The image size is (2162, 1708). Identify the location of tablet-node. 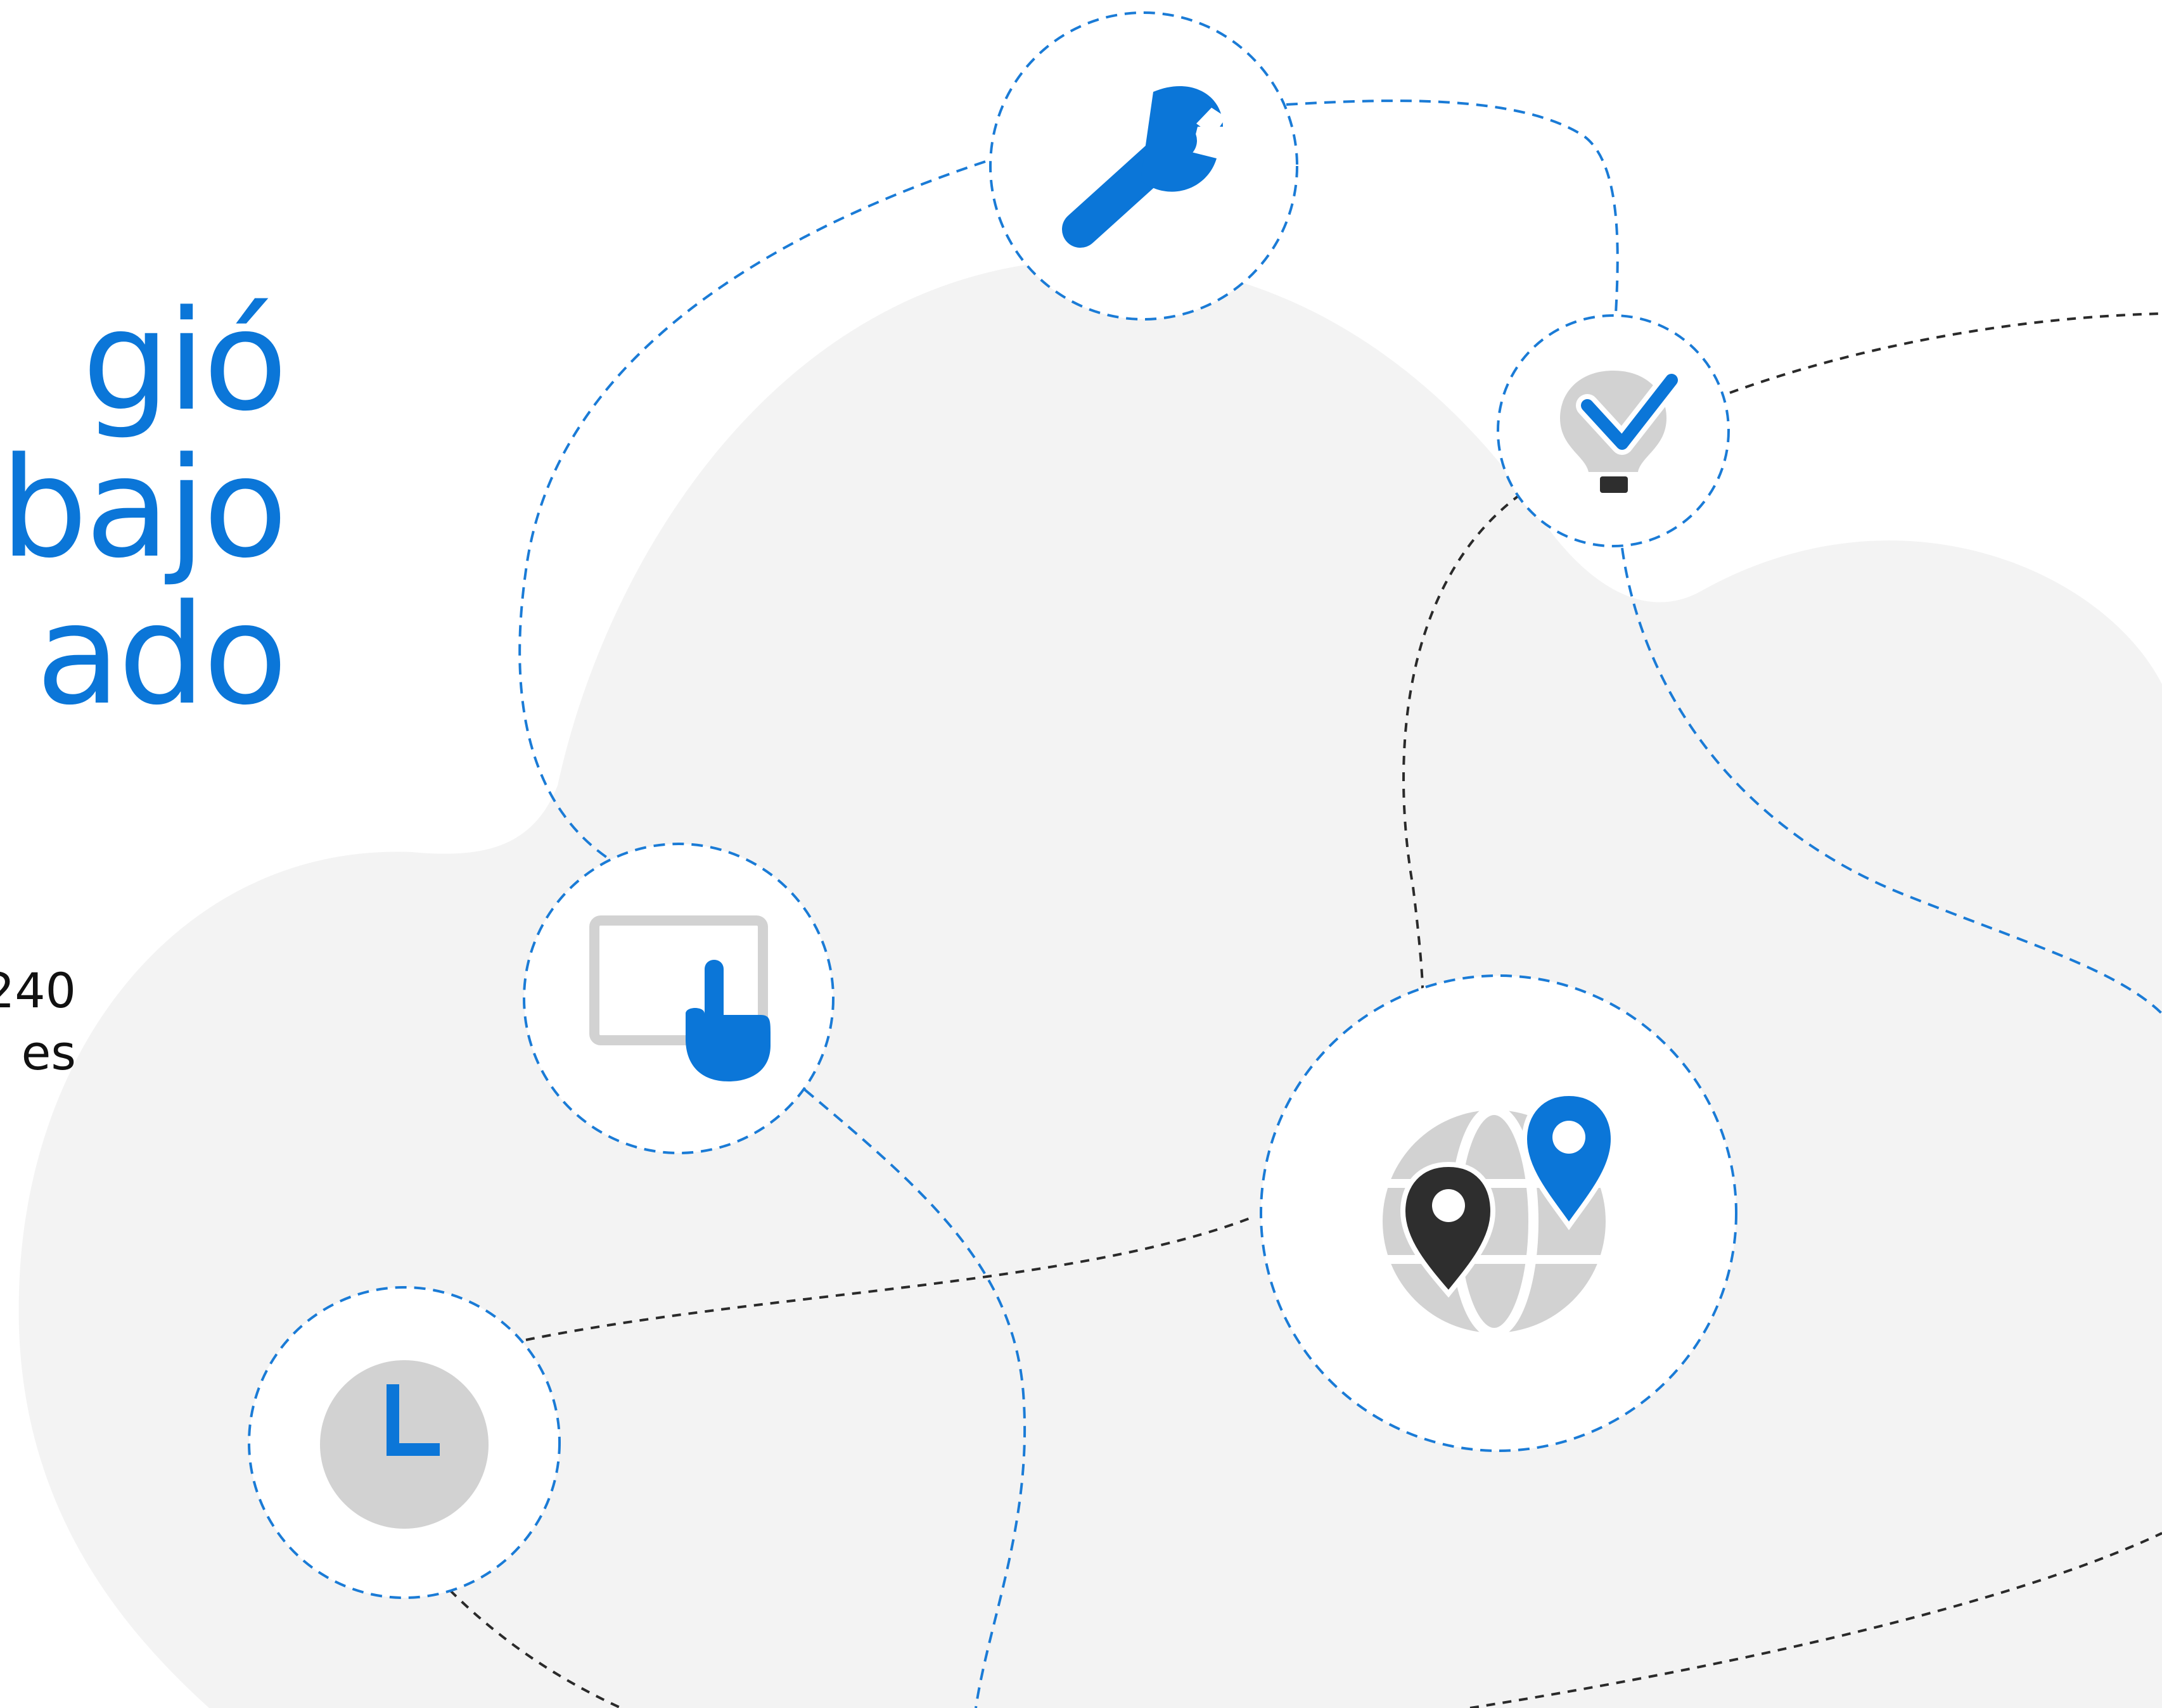
(679, 998).